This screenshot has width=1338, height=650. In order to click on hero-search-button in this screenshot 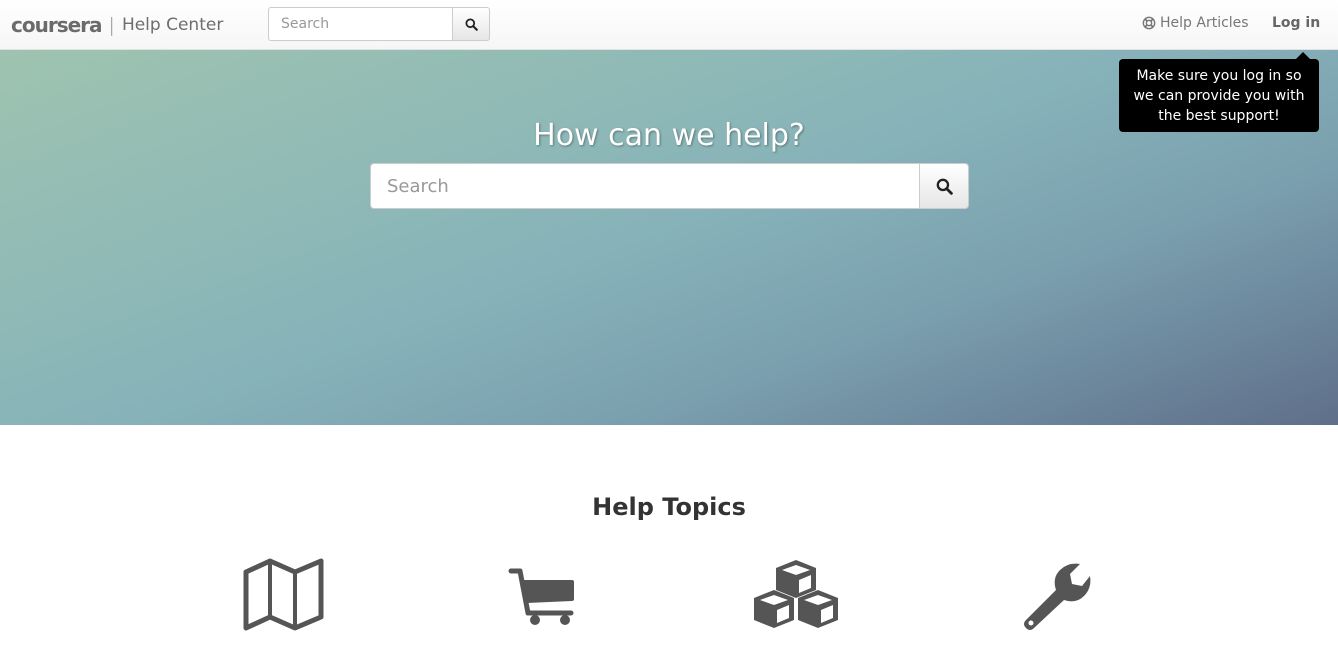, I will do `click(944, 186)`.